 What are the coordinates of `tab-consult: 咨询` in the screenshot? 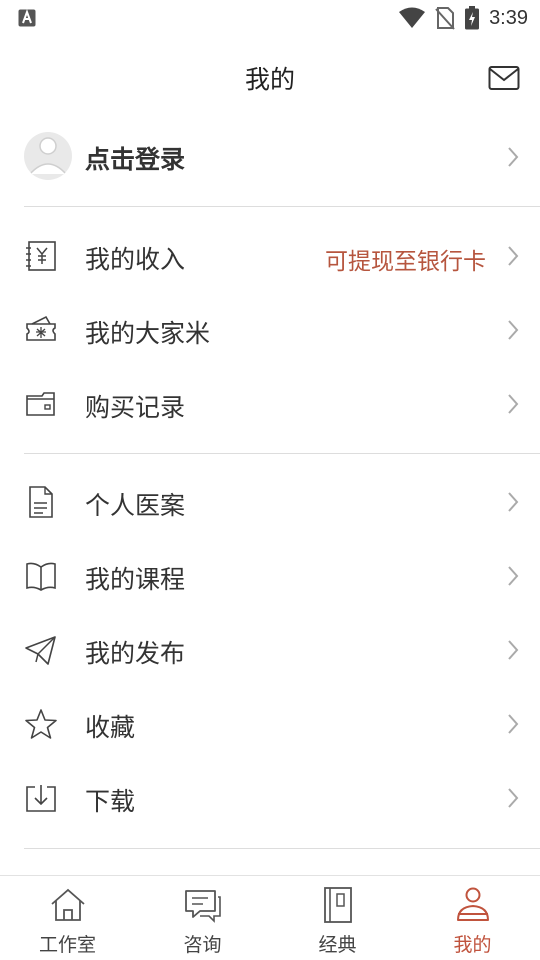 It's located at (202, 918).